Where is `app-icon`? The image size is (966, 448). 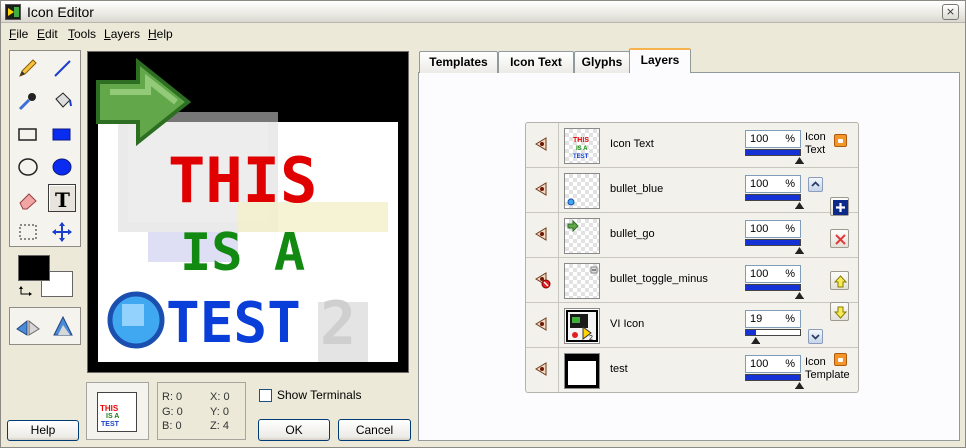 app-icon is located at coordinates (13, 12).